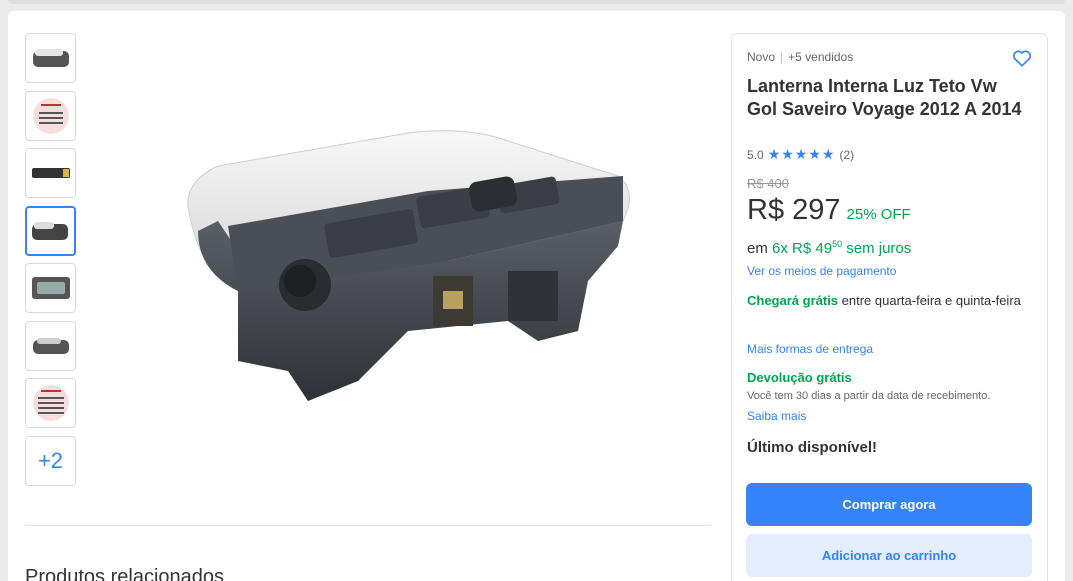 This screenshot has height=581, width=1073. I want to click on learn-more-link: Saiba mais, so click(776, 416).